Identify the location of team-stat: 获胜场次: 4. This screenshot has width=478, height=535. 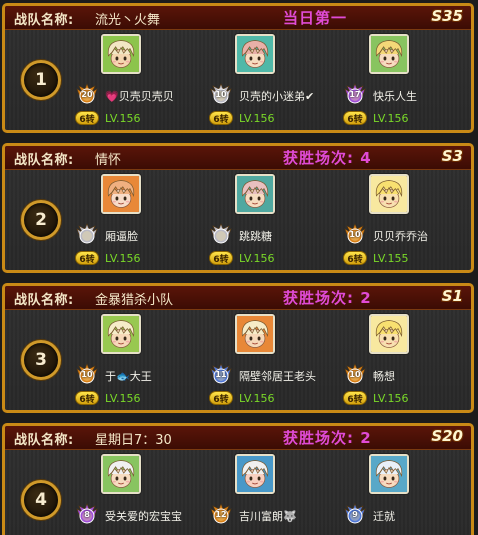
(327, 158).